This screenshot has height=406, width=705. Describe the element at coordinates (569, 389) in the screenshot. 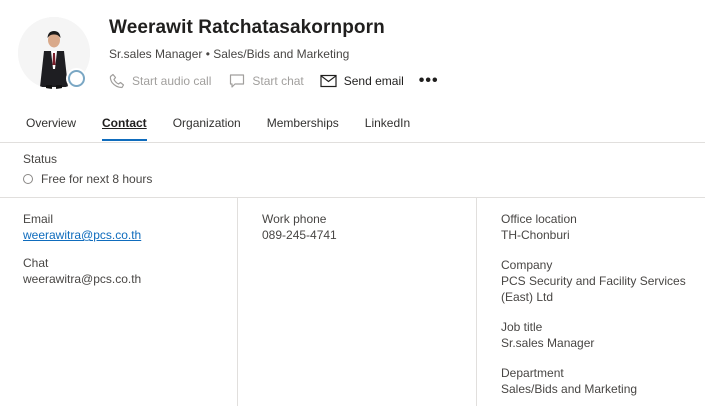

I see `department-value: Sales/Bids and Marketing` at that location.